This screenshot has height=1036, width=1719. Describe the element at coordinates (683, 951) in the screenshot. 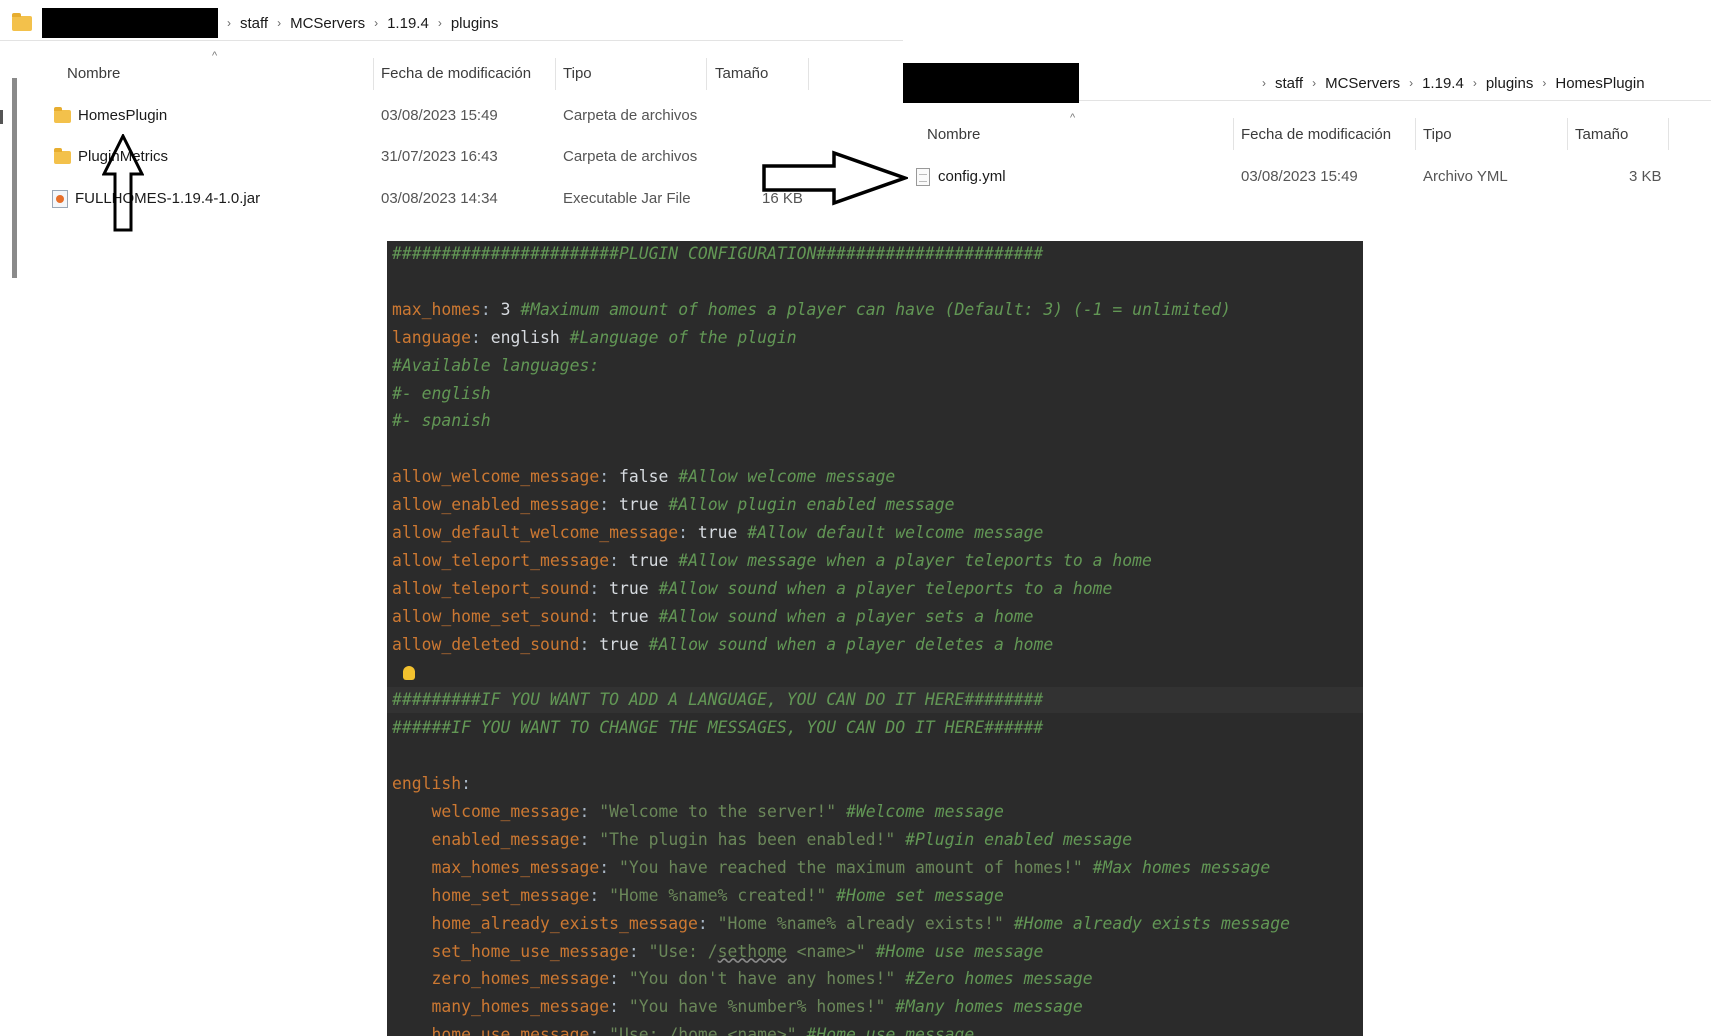

I see `code-token: "Use: /` at that location.